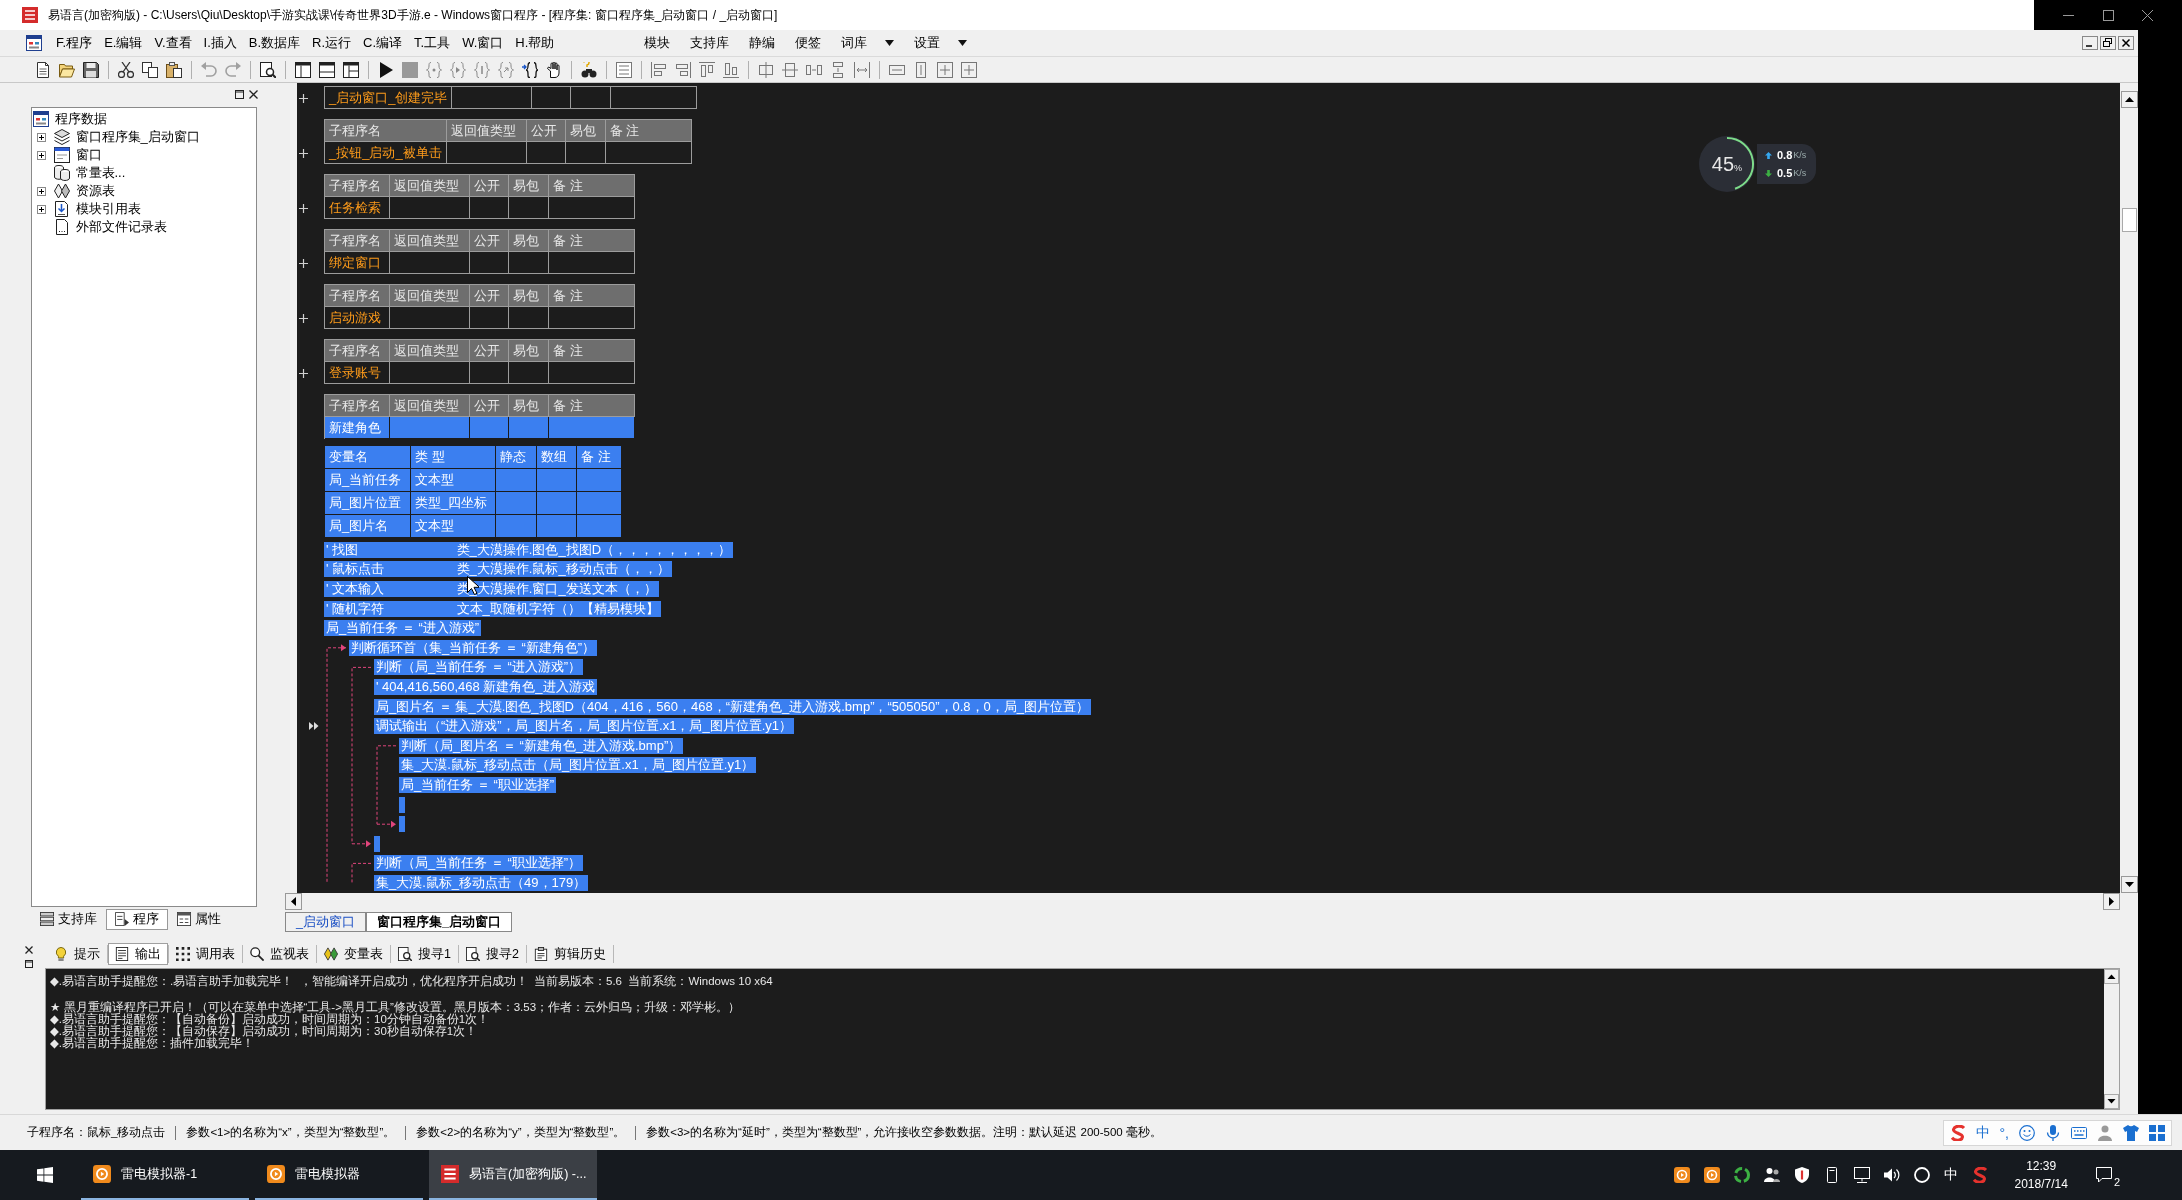  What do you see at coordinates (731, 69) in the screenshot?
I see `align-bottom-icon` at bounding box center [731, 69].